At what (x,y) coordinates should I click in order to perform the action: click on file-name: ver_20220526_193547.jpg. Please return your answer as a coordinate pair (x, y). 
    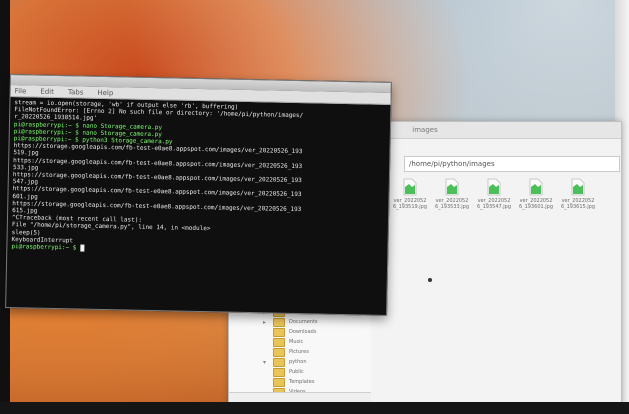
    Looking at the image, I should click on (494, 204).